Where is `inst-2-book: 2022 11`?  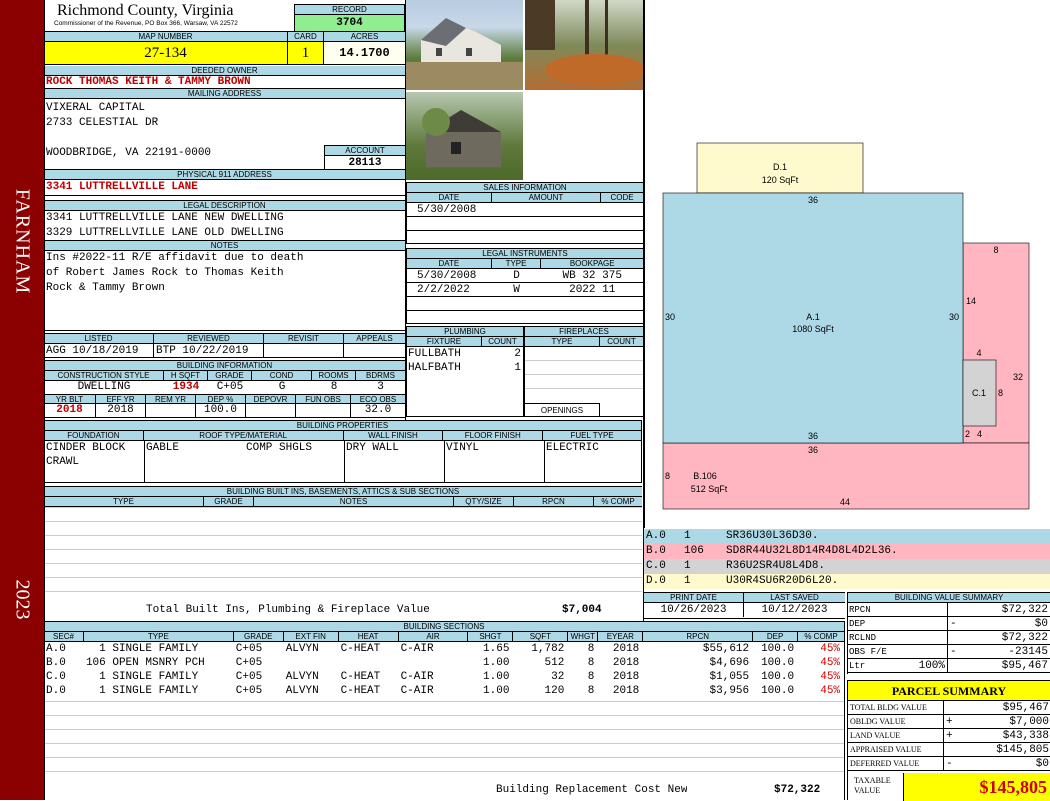 inst-2-book: 2022 11 is located at coordinates (592, 290).